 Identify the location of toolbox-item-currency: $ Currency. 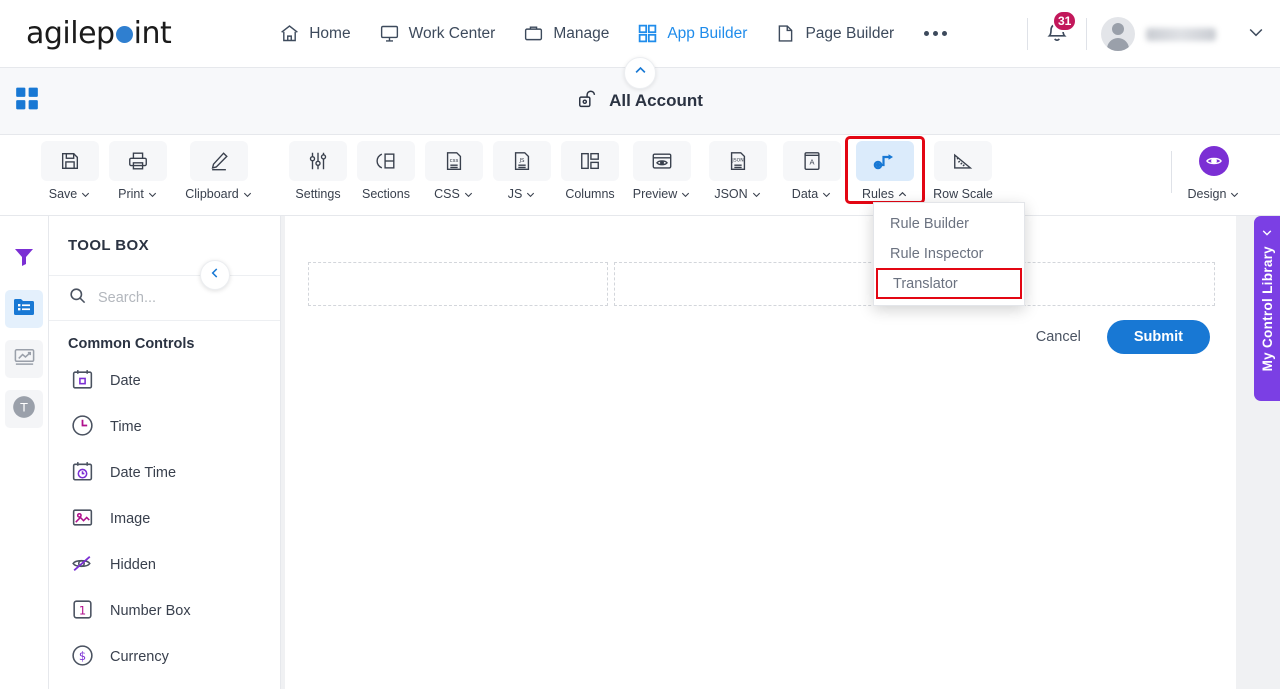
(164, 657).